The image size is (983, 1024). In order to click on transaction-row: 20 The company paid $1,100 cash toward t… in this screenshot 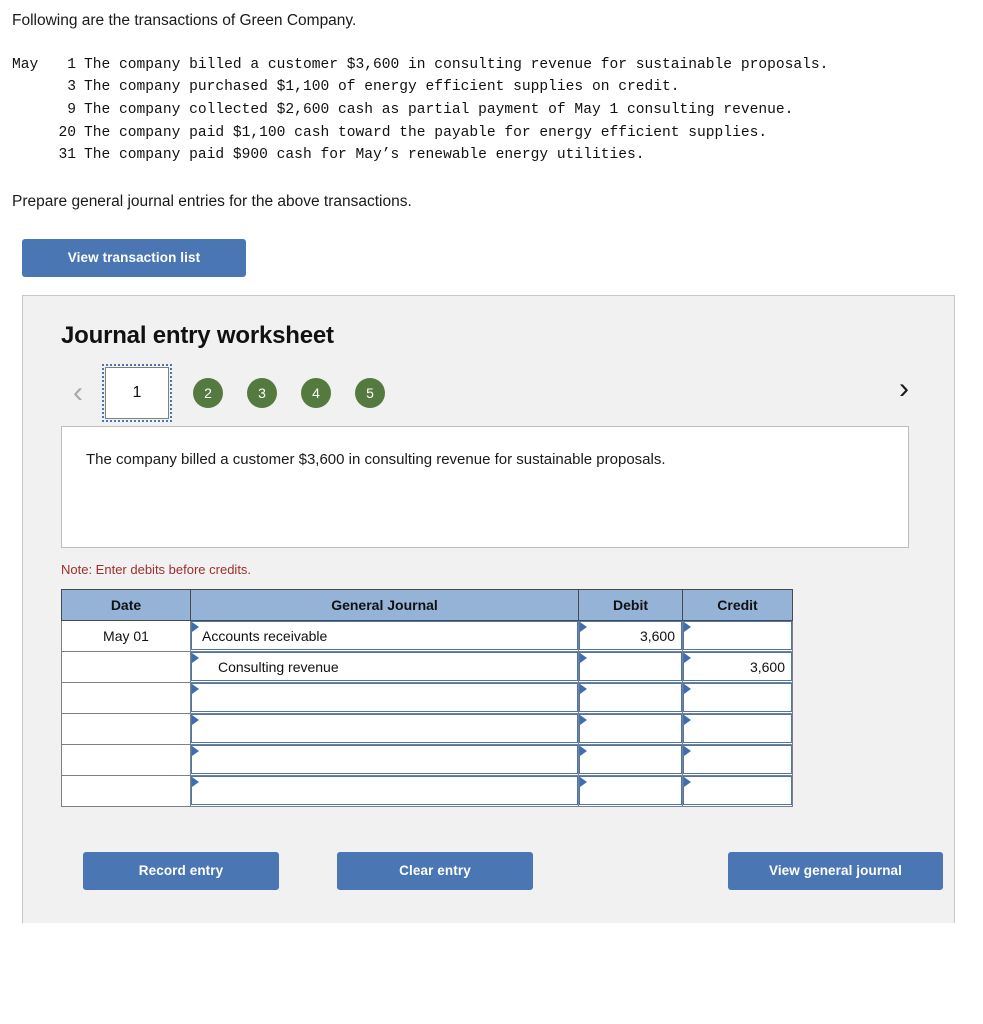, I will do `click(497, 133)`.